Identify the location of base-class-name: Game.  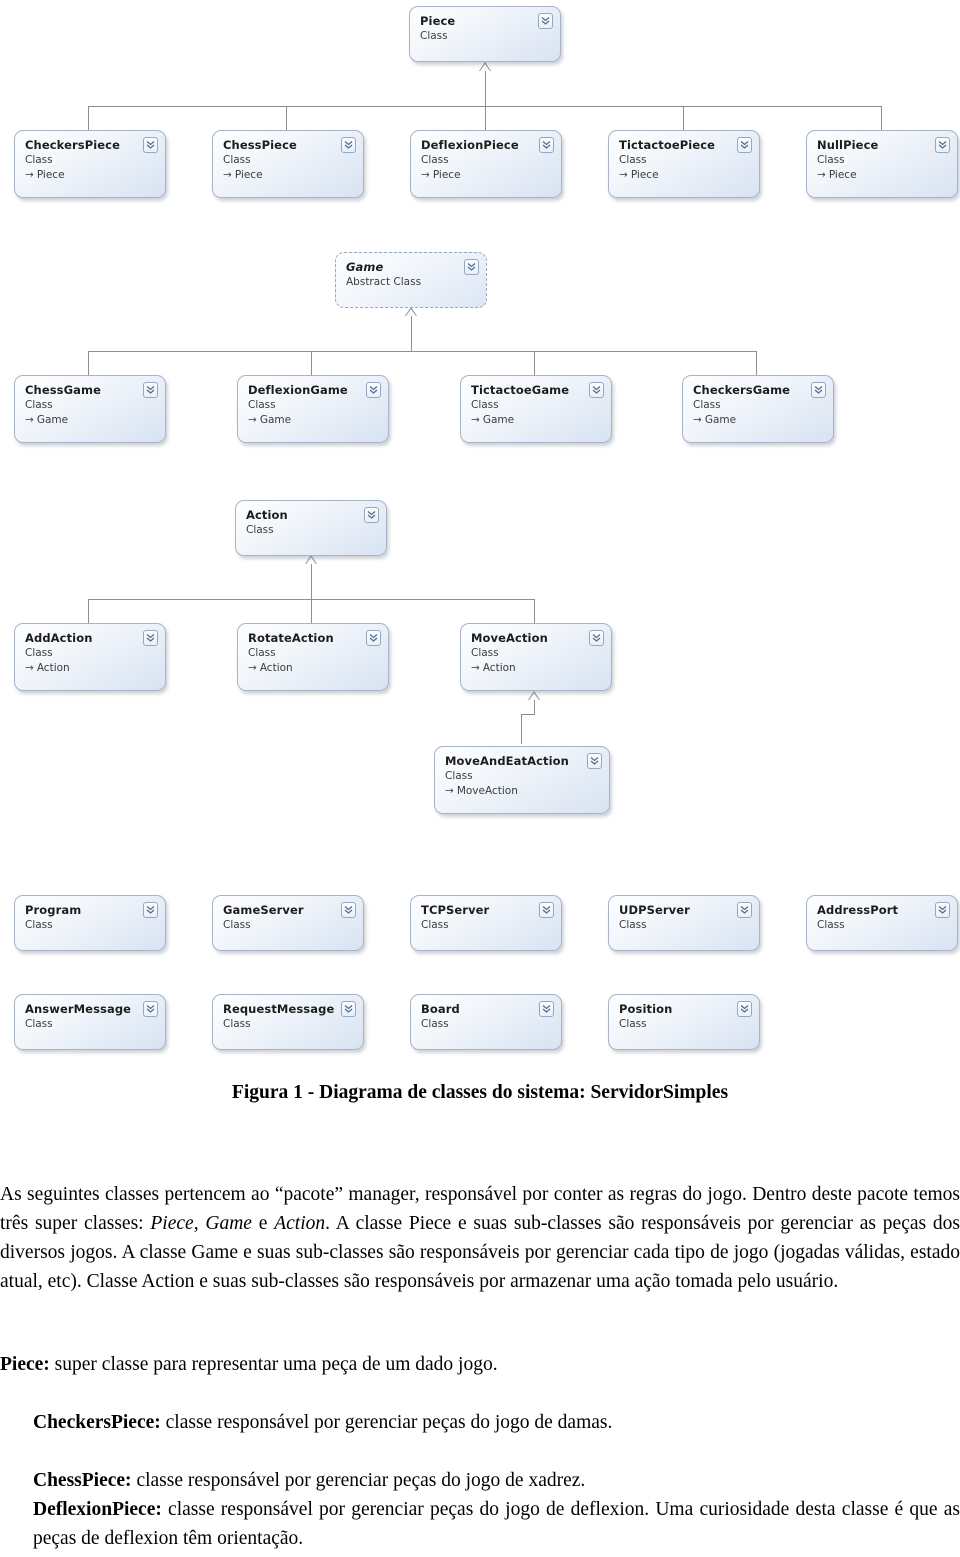
(720, 420).